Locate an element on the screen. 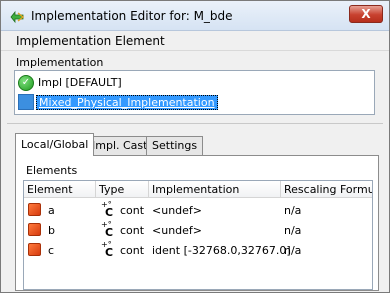 The width and height of the screenshot is (390, 293). app-icon is located at coordinates (17, 17).